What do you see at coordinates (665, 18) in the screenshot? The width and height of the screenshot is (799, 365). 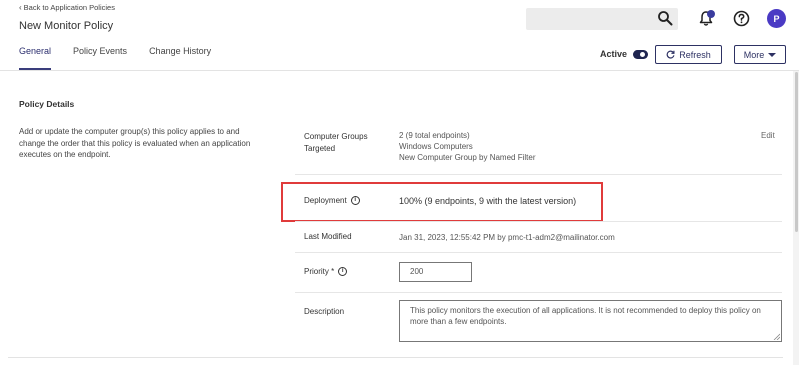 I see `search-icon` at bounding box center [665, 18].